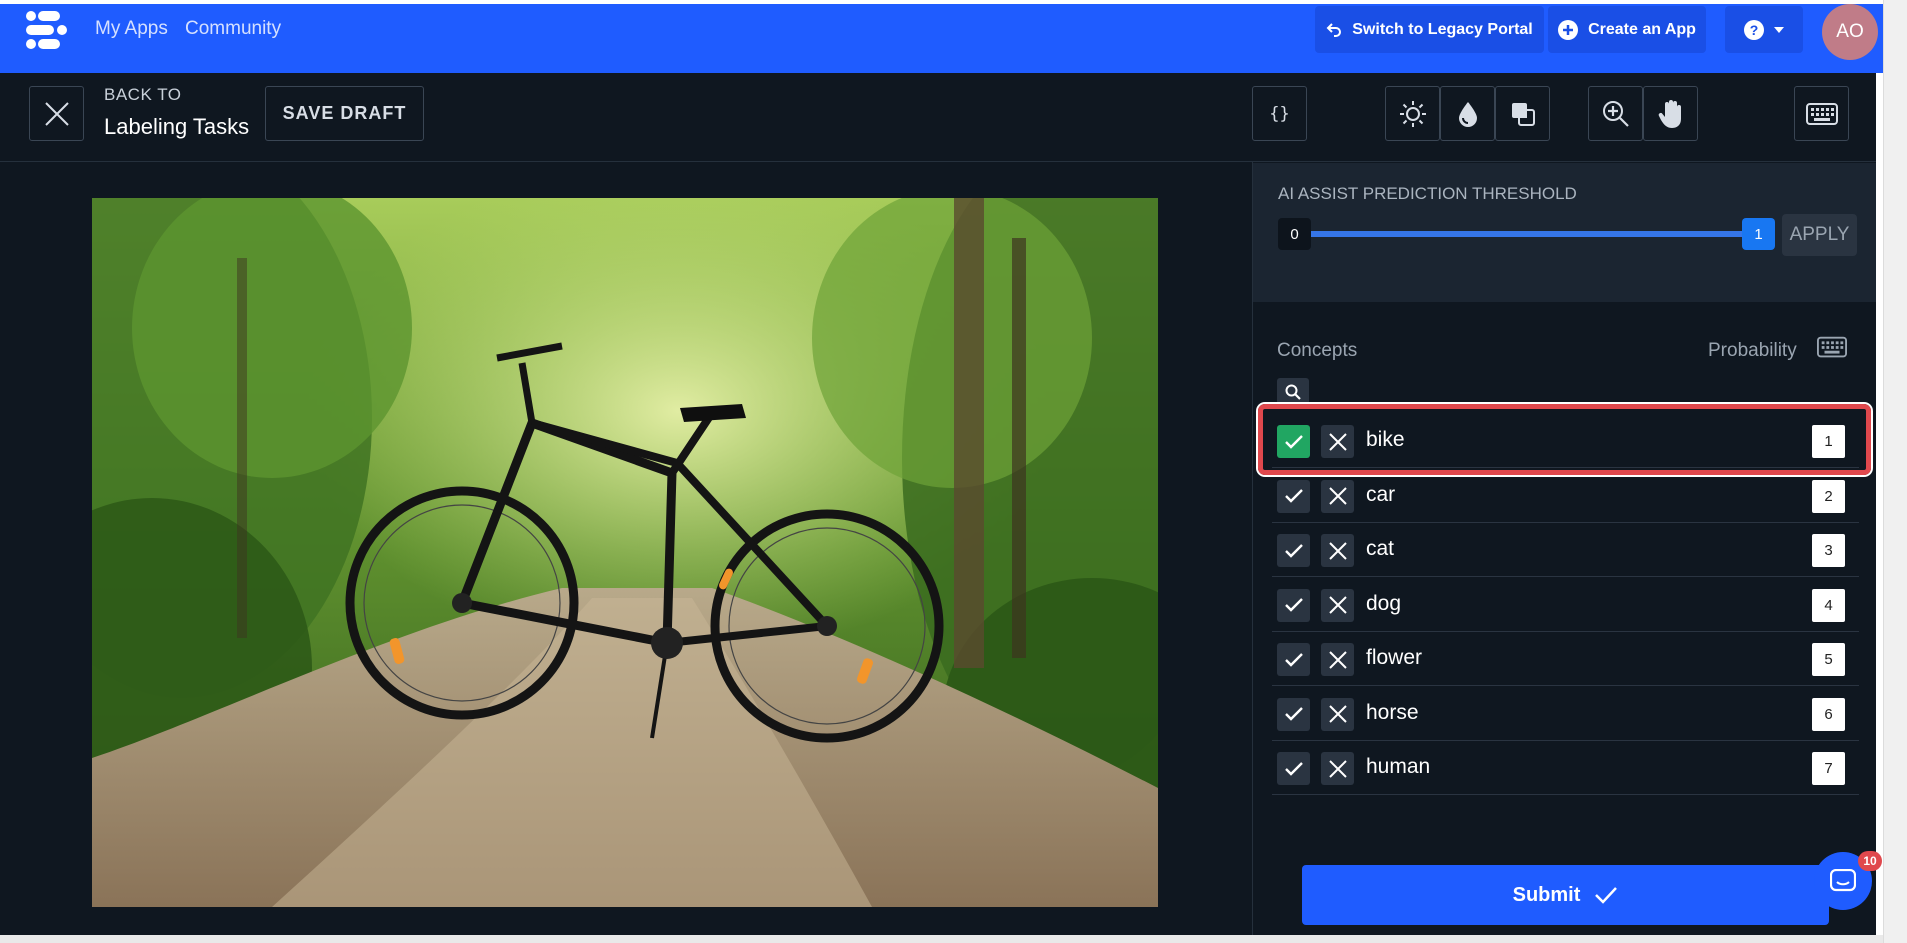 This screenshot has height=943, width=1907. Describe the element at coordinates (1828, 496) in the screenshot. I see `concept-shortcut-key: 2` at that location.